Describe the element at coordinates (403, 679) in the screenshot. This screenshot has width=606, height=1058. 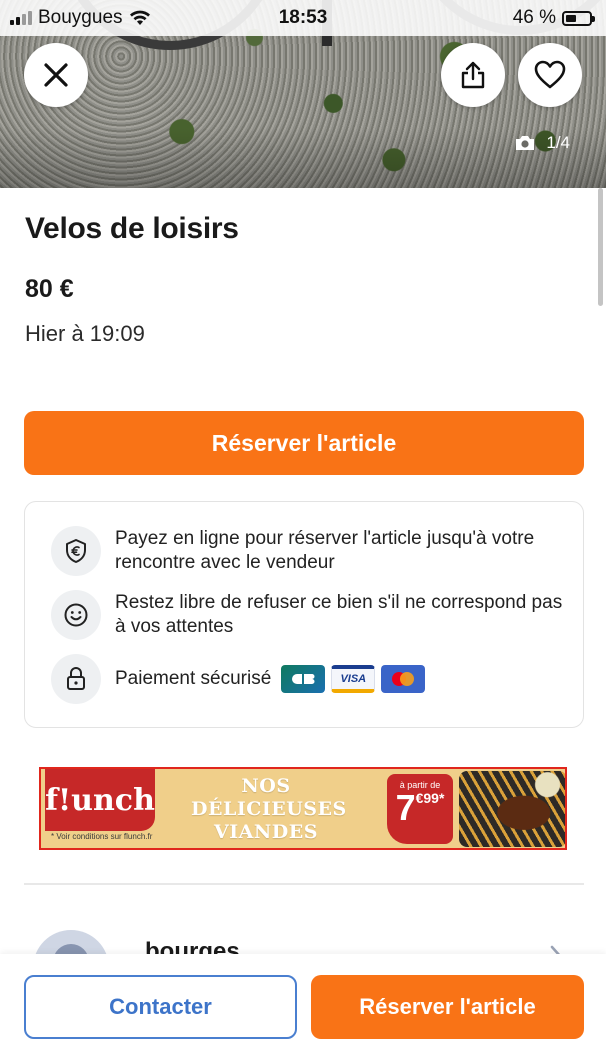
I see `mastercard-icon` at that location.